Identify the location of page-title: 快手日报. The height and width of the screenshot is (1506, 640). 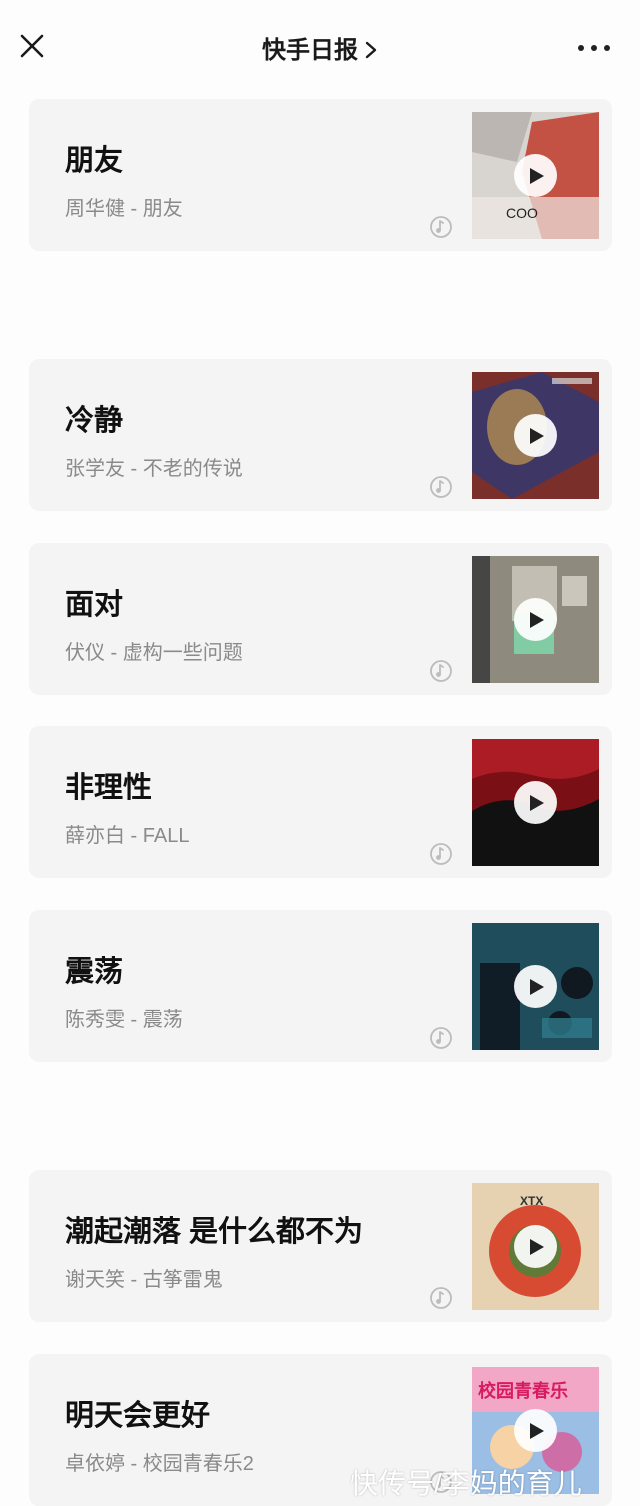
(310, 50).